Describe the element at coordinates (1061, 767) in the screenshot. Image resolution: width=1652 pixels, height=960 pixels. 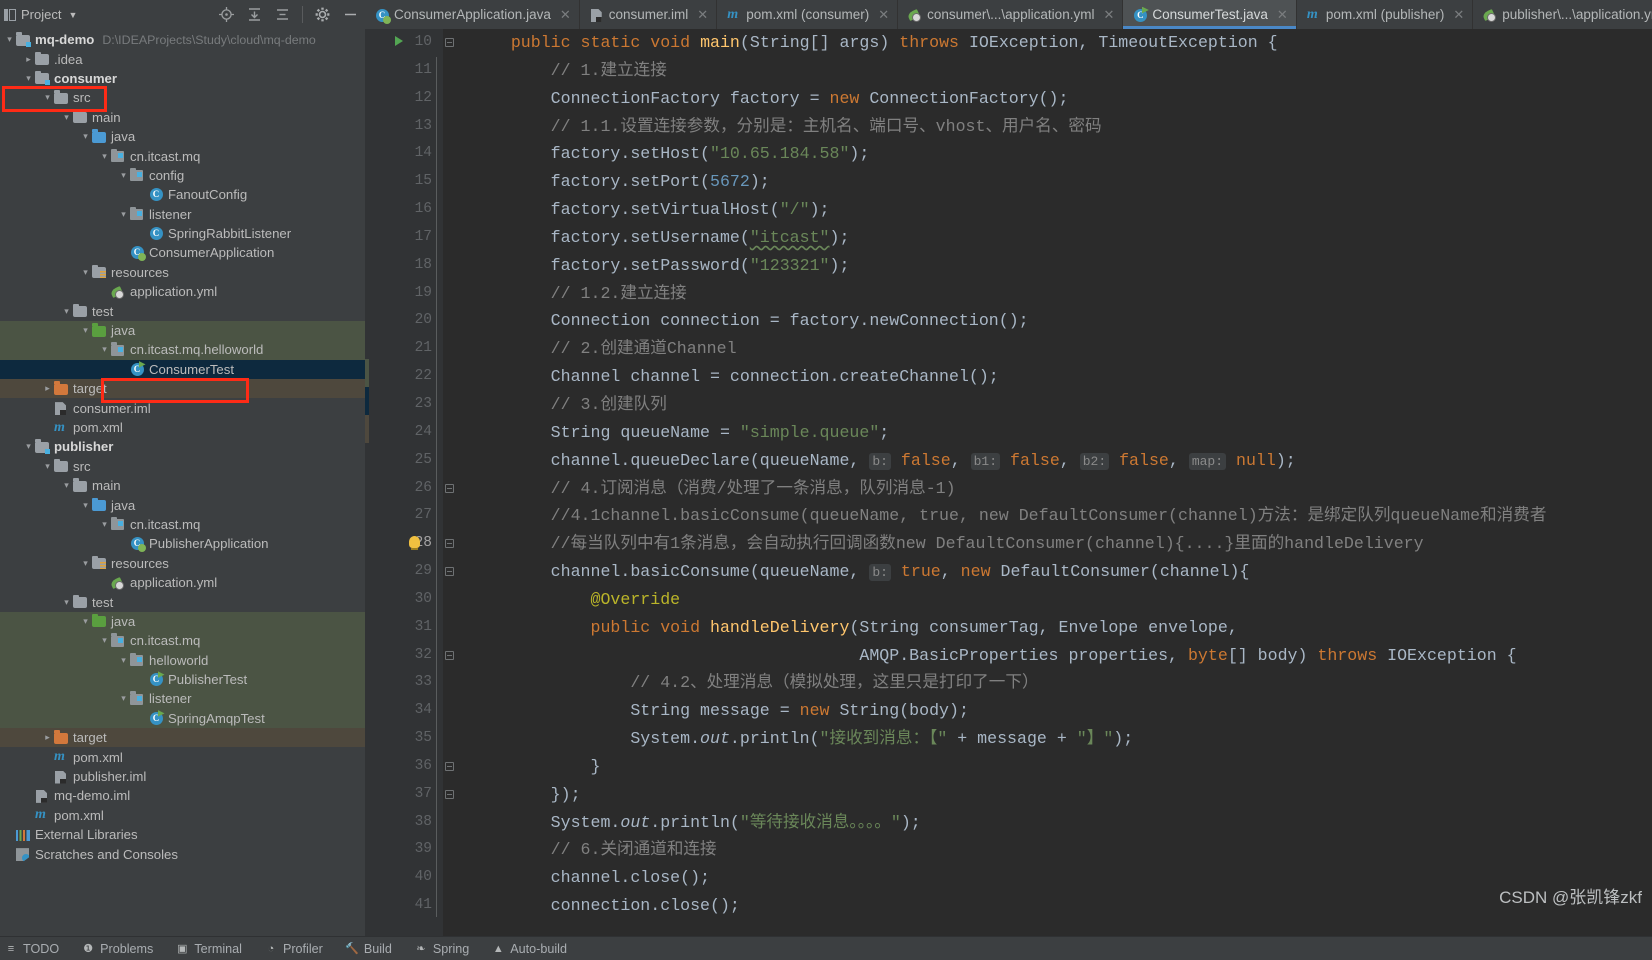
I see `code-line: }` at that location.